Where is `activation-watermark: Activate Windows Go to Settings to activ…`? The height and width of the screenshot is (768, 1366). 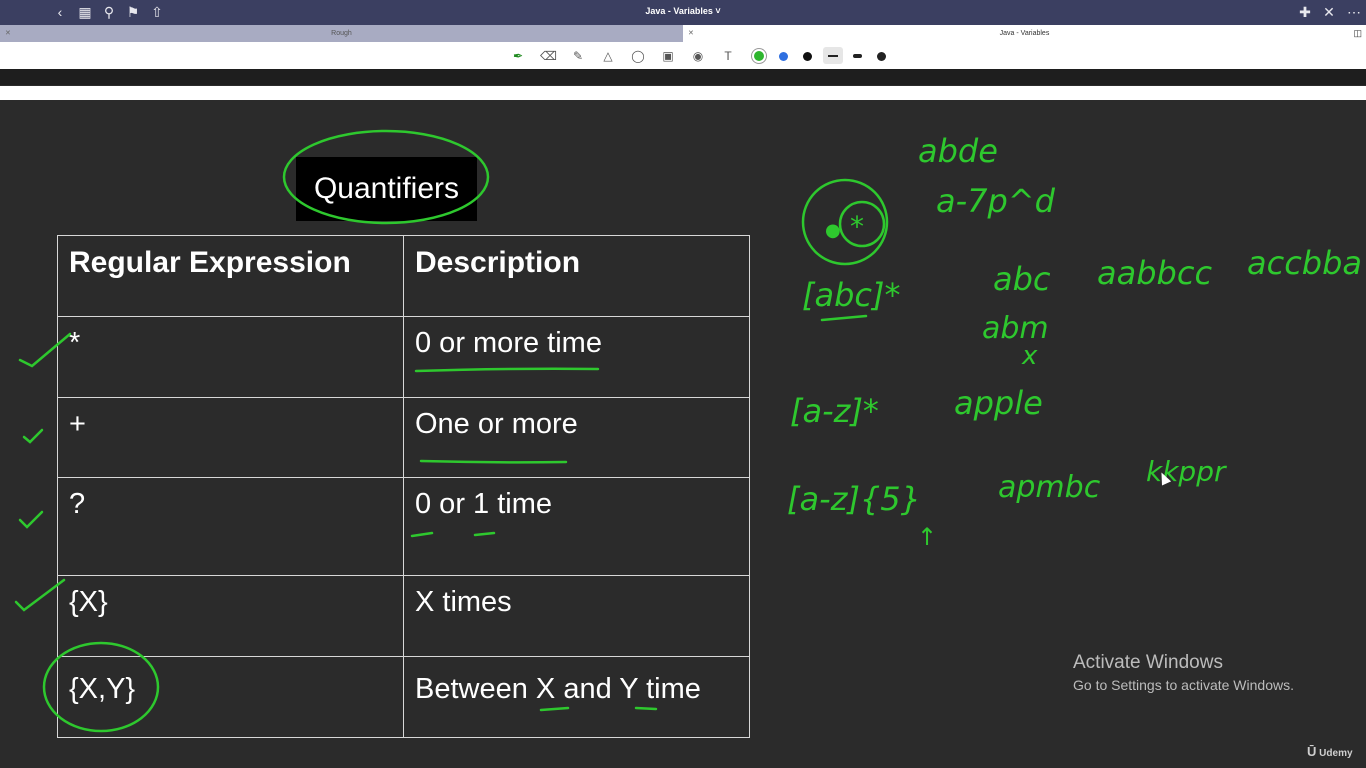
activation-watermark: Activate Windows Go to Settings to activ… is located at coordinates (1183, 672).